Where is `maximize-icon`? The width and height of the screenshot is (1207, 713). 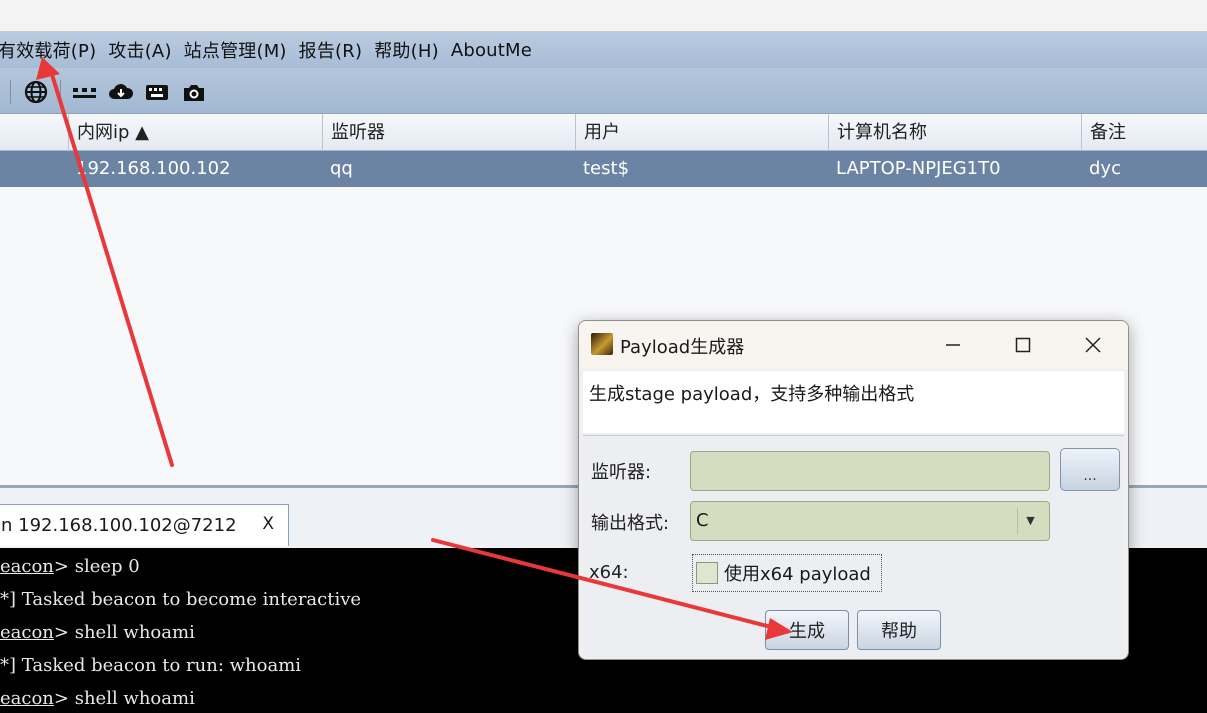
maximize-icon is located at coordinates (1023, 345).